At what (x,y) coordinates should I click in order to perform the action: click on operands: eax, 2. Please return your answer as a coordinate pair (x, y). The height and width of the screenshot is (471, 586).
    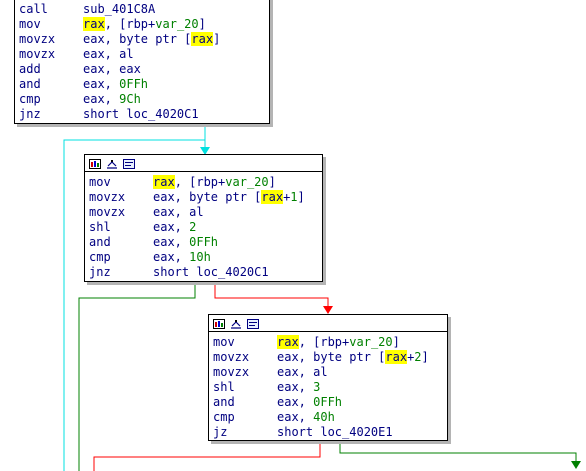
    Looking at the image, I should click on (174, 227).